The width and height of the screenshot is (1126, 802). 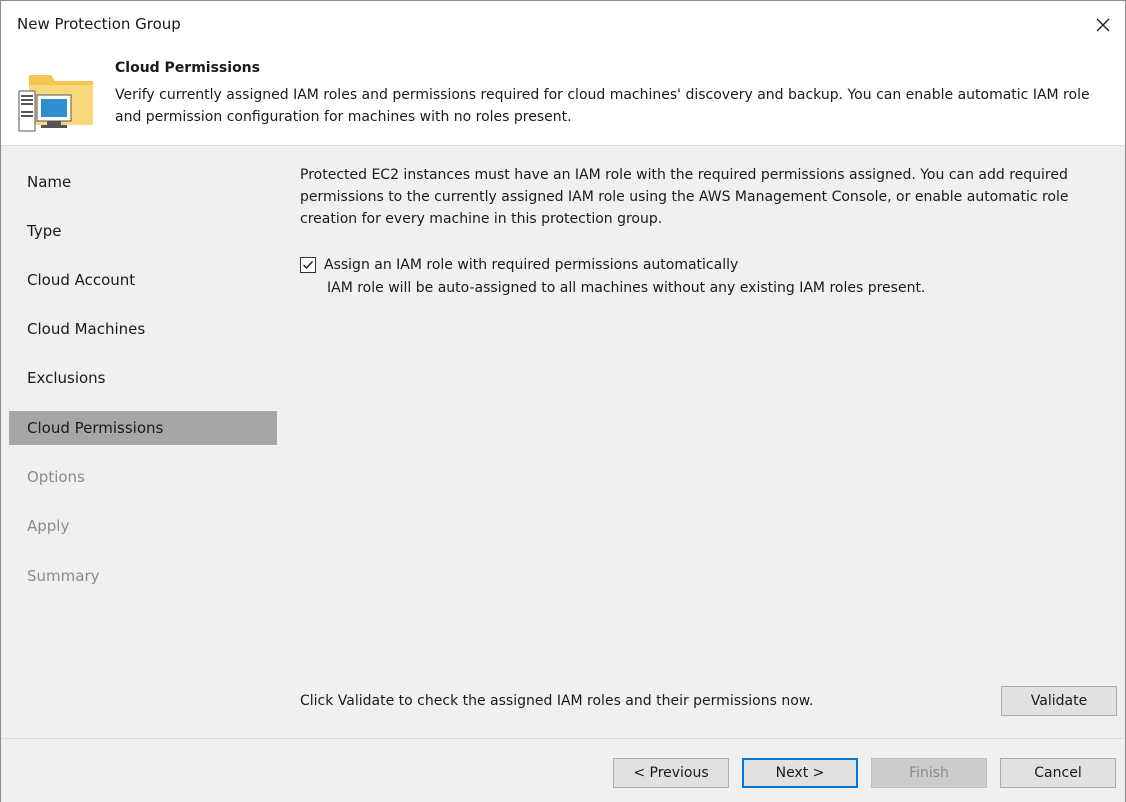 What do you see at coordinates (48, 526) in the screenshot?
I see `step-apply: Apply` at bounding box center [48, 526].